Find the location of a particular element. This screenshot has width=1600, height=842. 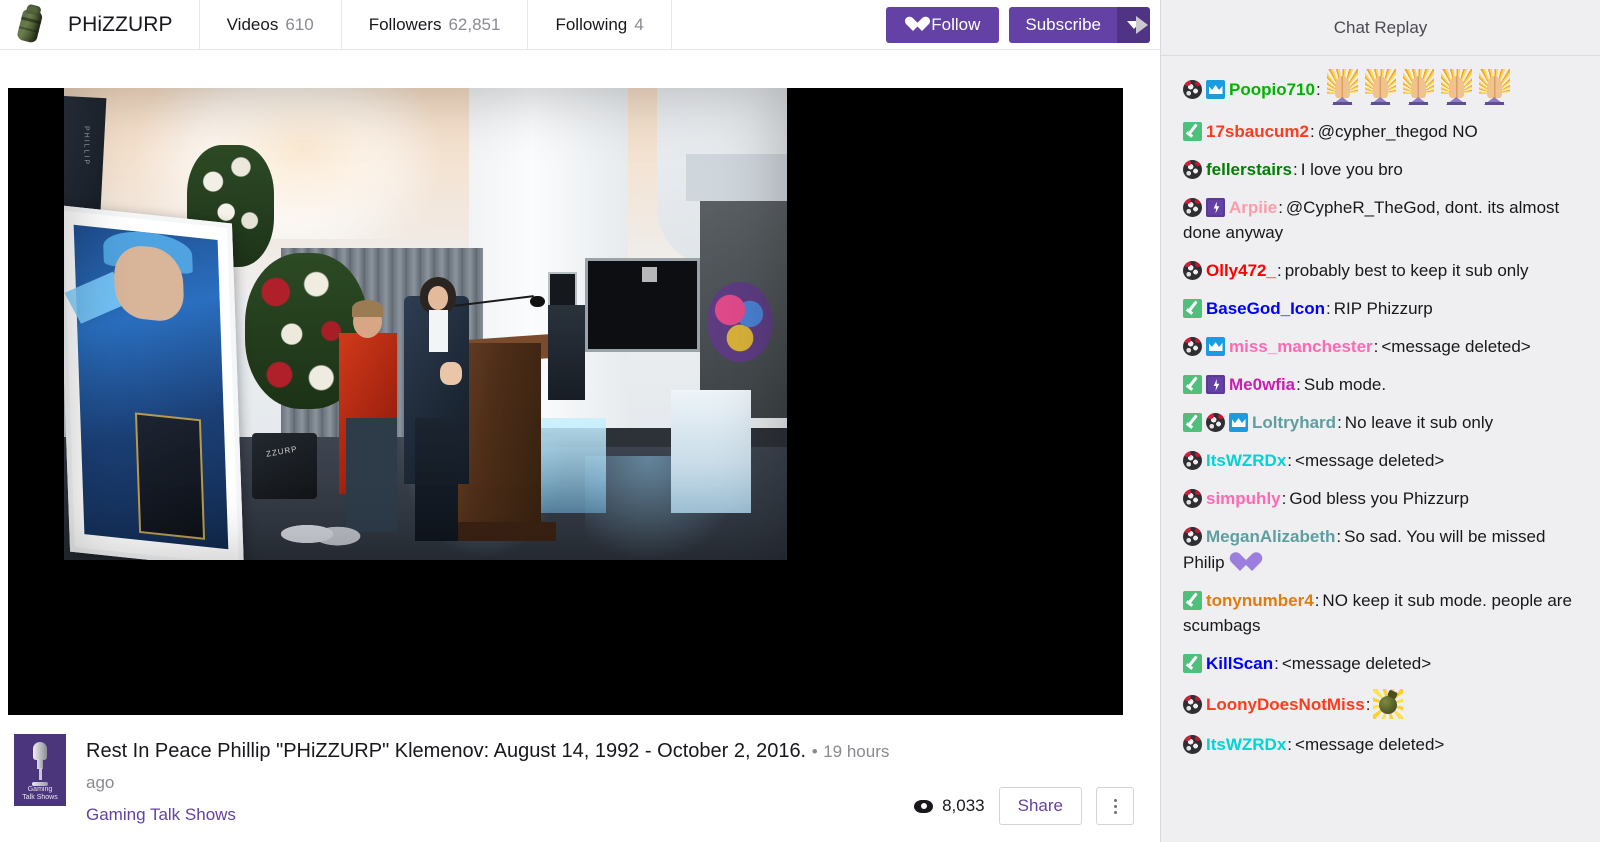

chat-message: 17sbaucum2: @cypher_thegod NO is located at coordinates (1384, 132).